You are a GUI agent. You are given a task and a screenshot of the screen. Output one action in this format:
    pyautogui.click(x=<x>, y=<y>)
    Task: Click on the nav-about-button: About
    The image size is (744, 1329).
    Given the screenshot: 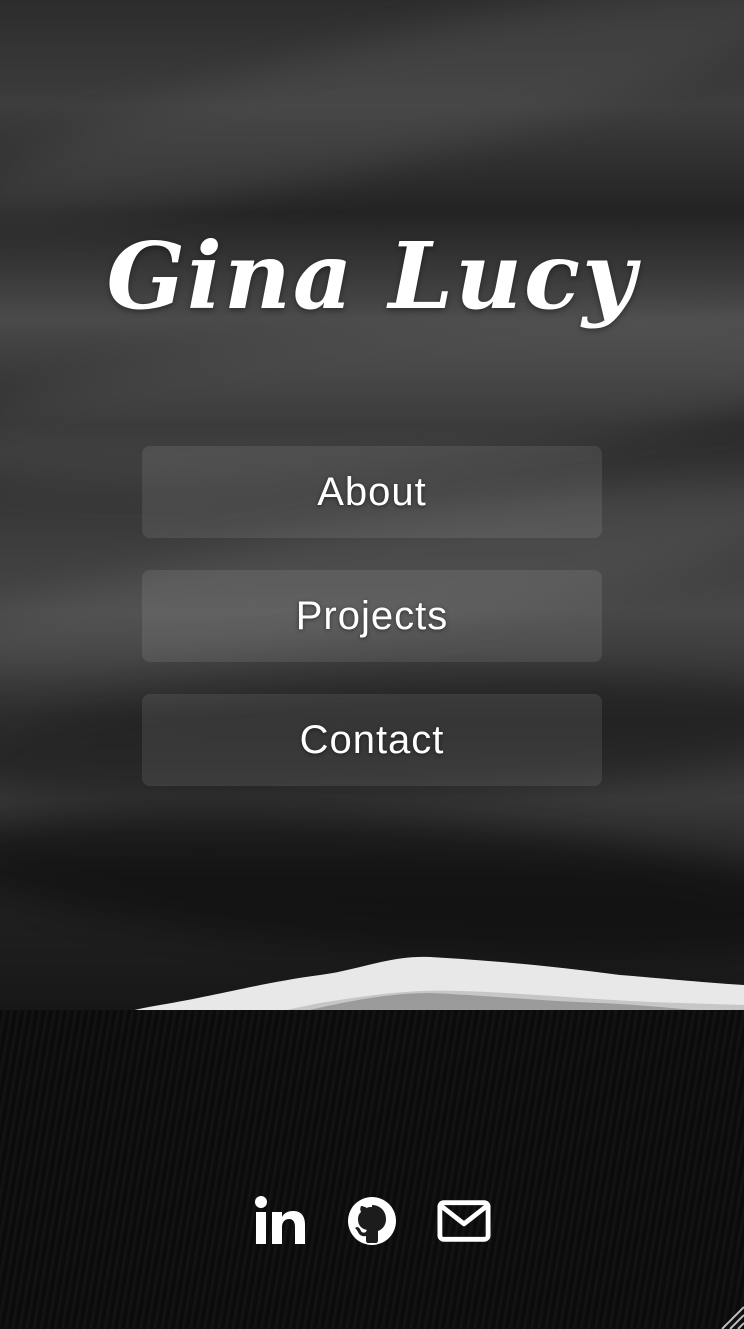 What is the action you would take?
    pyautogui.click(x=372, y=492)
    